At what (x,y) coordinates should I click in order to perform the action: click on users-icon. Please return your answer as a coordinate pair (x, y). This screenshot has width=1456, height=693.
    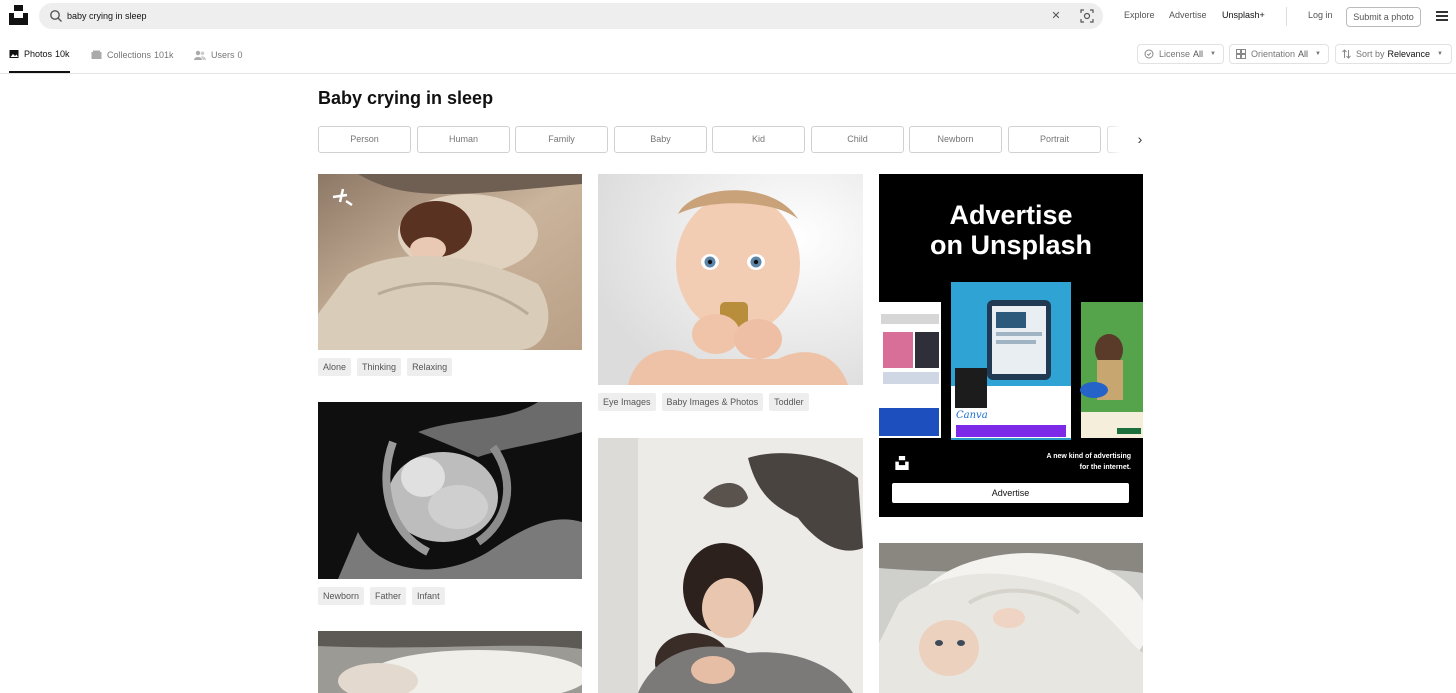
    Looking at the image, I should click on (200, 55).